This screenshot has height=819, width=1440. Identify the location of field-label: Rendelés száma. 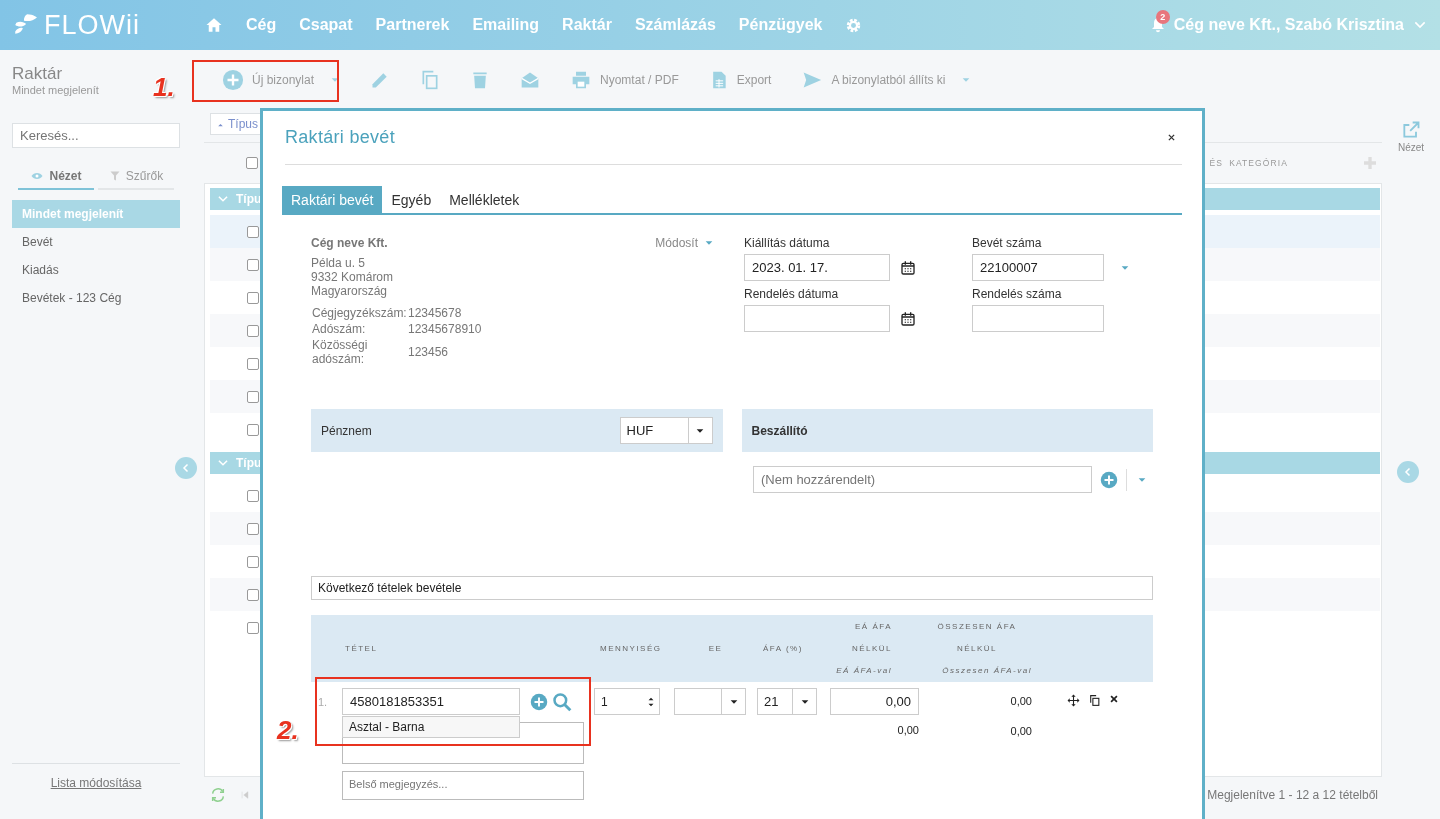
(1017, 294).